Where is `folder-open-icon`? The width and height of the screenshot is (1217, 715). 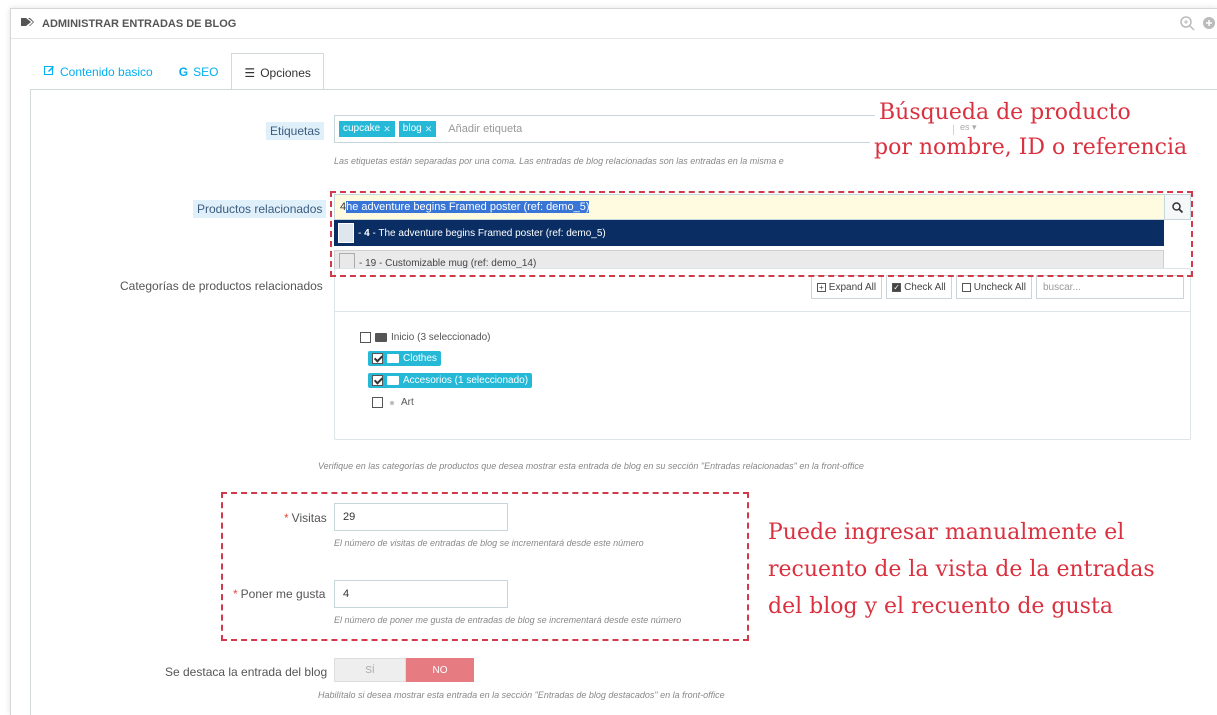 folder-open-icon is located at coordinates (381, 337).